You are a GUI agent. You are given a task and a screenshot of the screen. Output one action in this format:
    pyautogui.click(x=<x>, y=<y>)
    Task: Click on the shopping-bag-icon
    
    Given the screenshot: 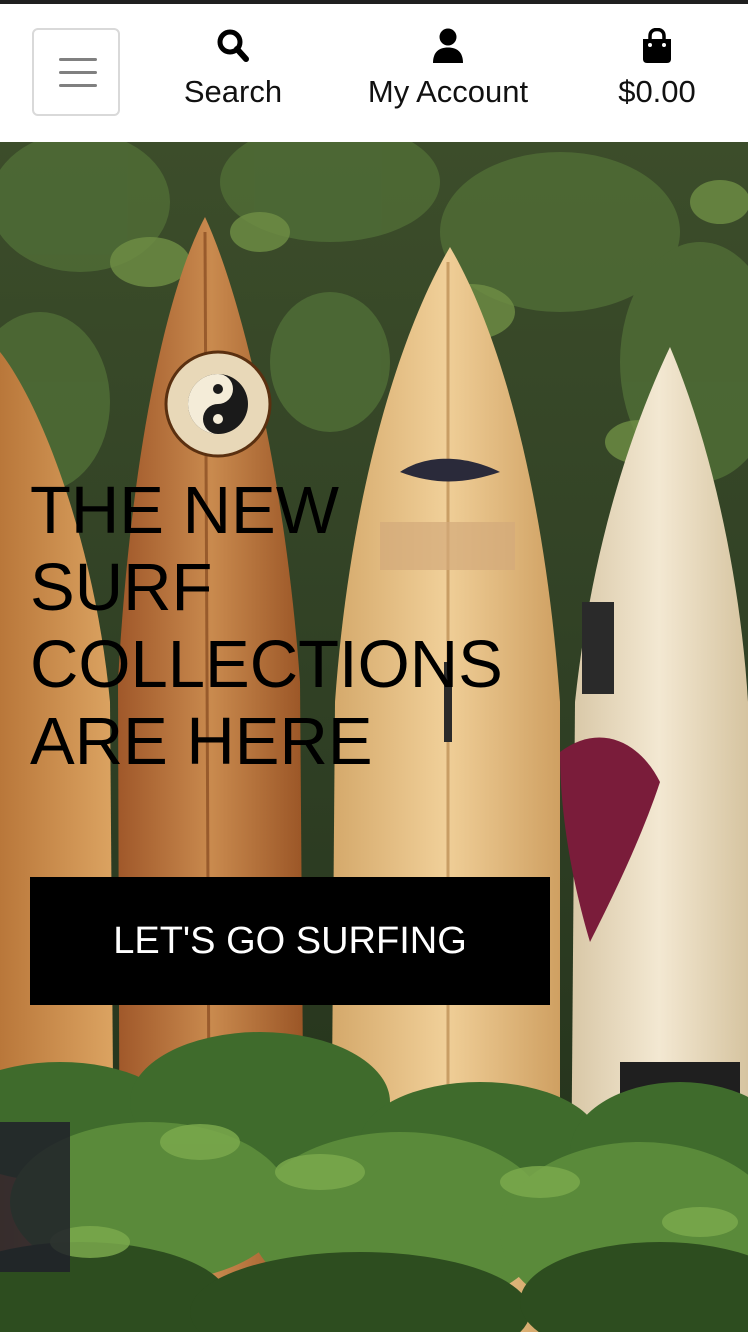 What is the action you would take?
    pyautogui.click(x=657, y=45)
    